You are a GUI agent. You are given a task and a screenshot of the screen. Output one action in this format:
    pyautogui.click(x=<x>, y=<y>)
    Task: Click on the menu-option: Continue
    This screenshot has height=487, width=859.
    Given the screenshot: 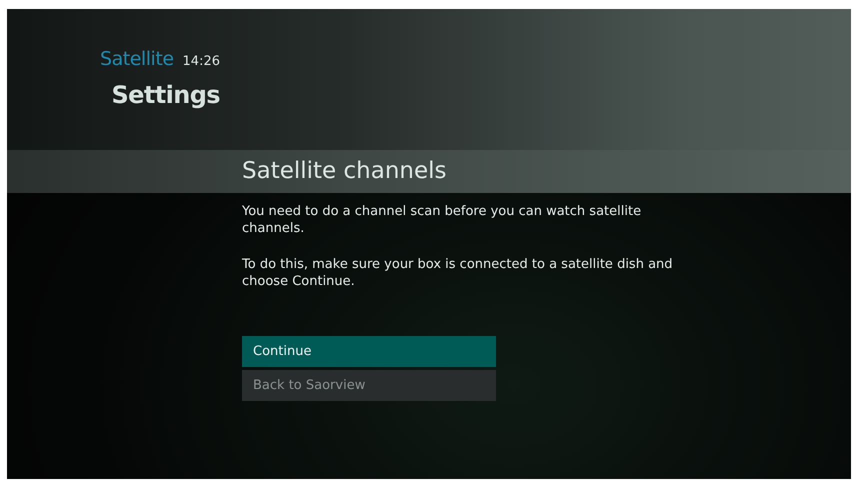 What is the action you would take?
    pyautogui.click(x=369, y=351)
    